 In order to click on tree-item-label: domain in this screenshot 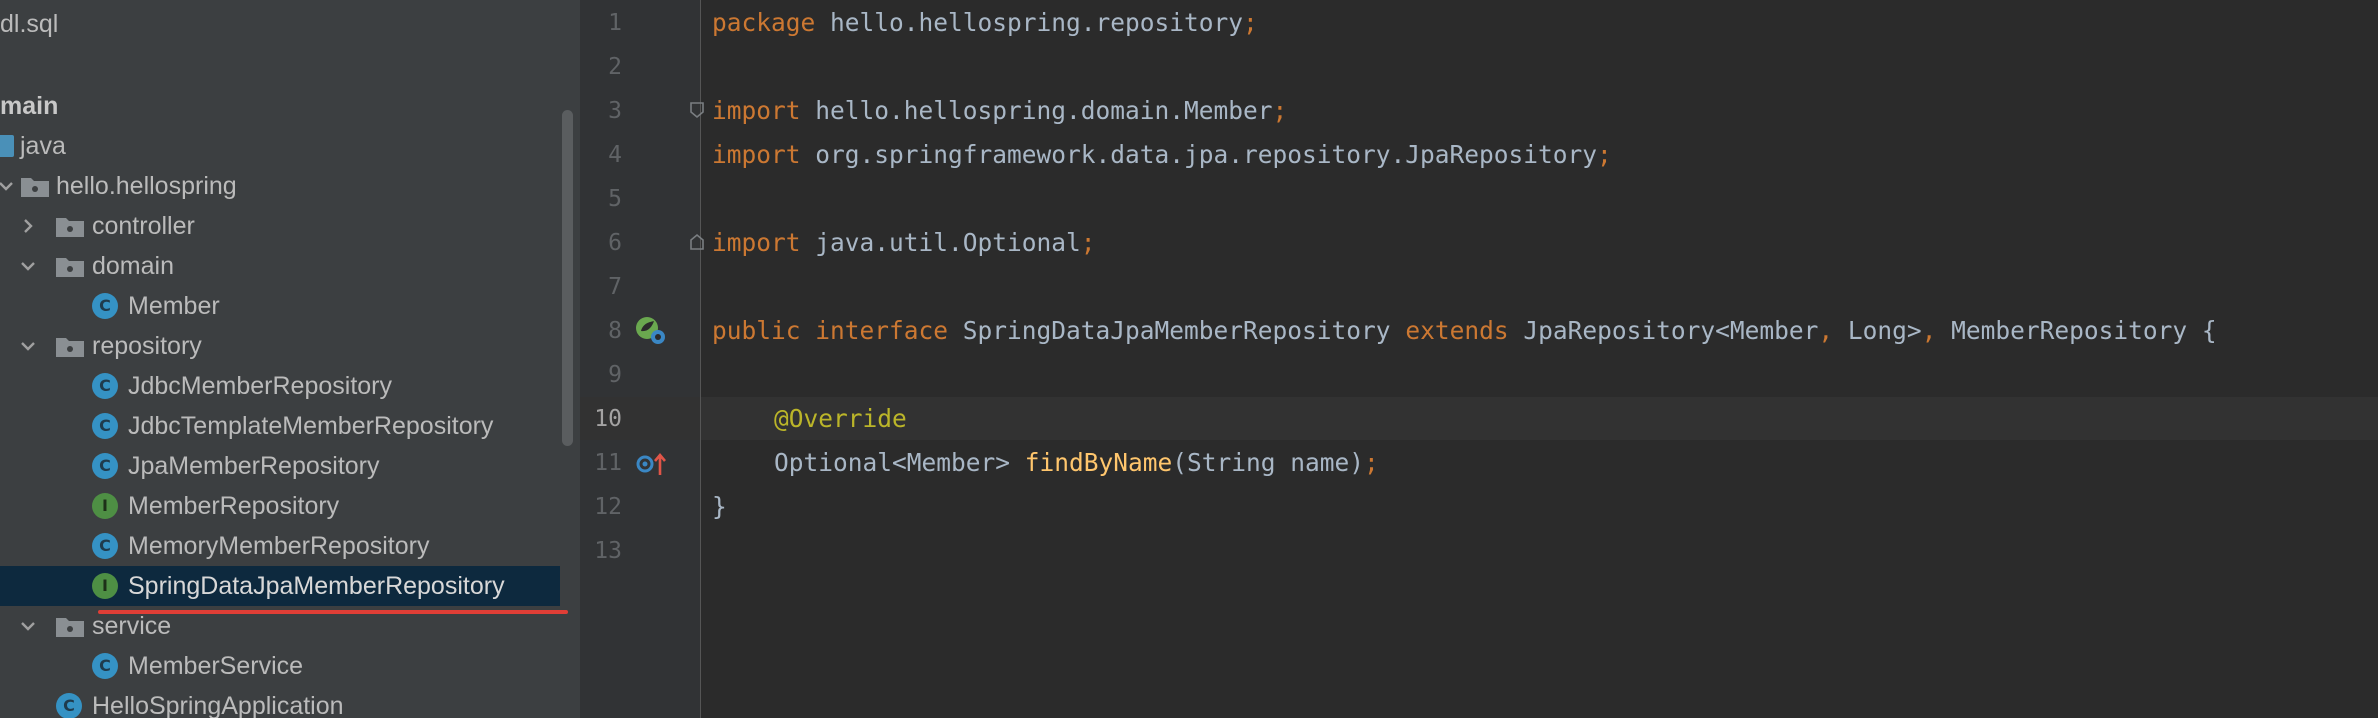, I will do `click(133, 266)`.